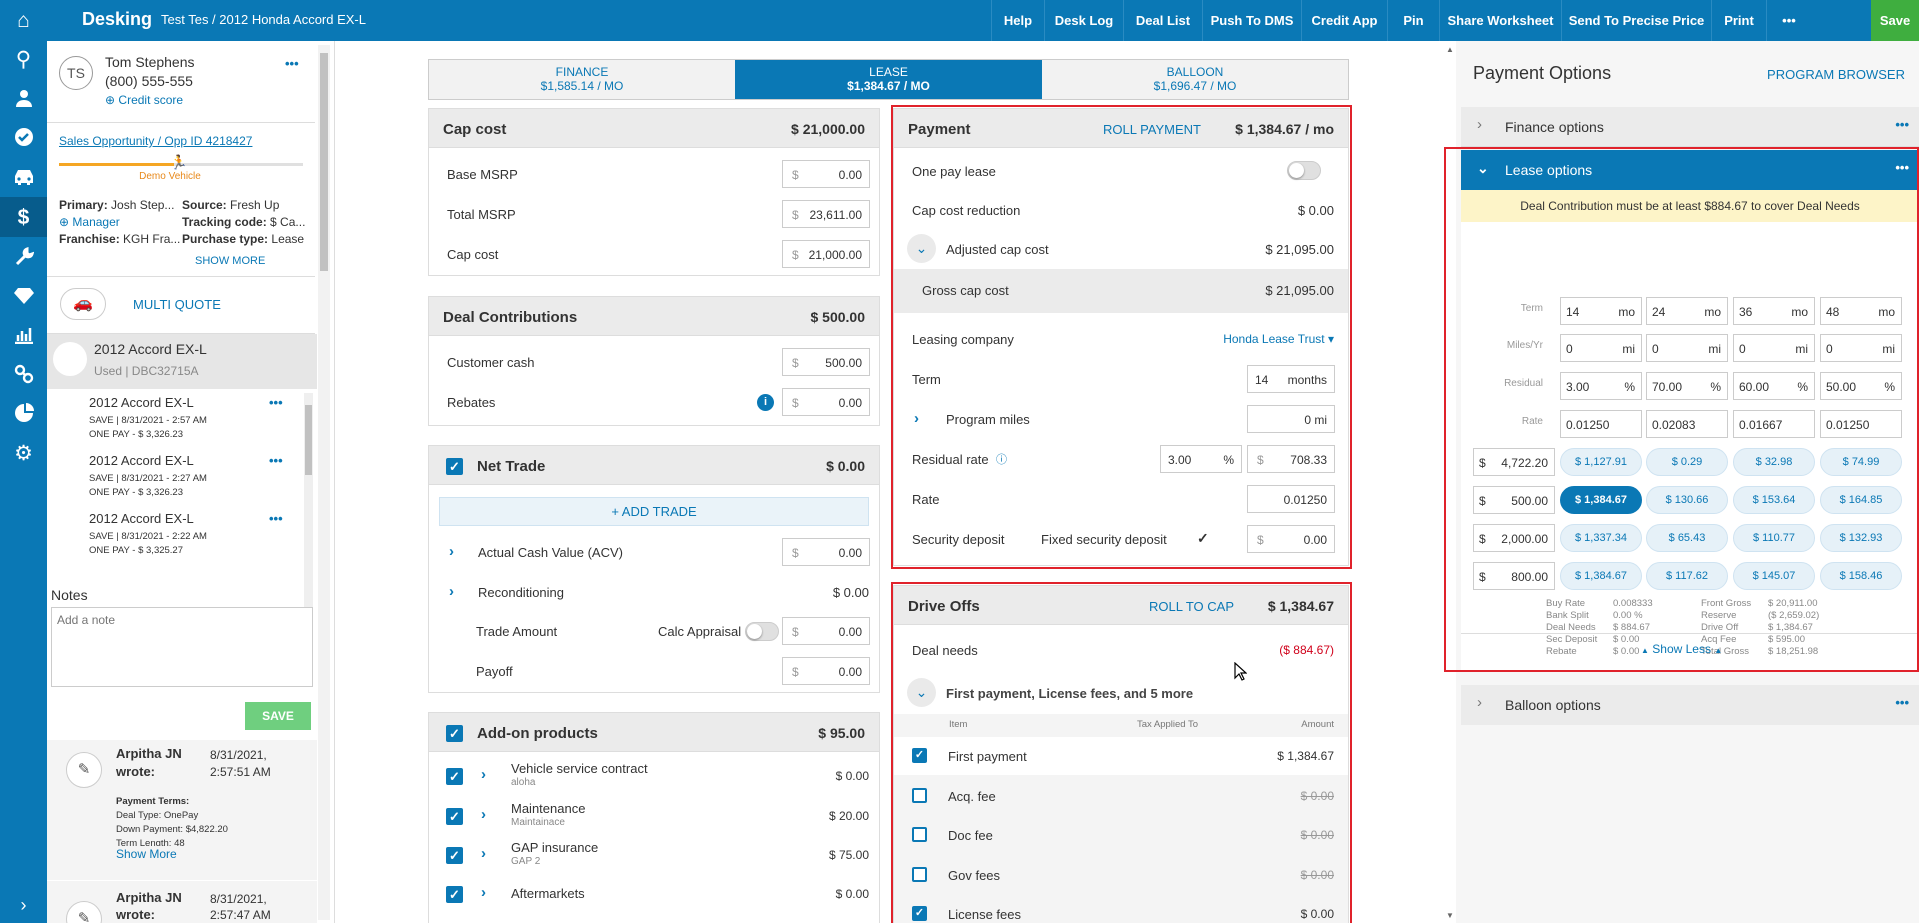 The height and width of the screenshot is (923, 1919). Describe the element at coordinates (23, 98) in the screenshot. I see `user-icon` at that location.